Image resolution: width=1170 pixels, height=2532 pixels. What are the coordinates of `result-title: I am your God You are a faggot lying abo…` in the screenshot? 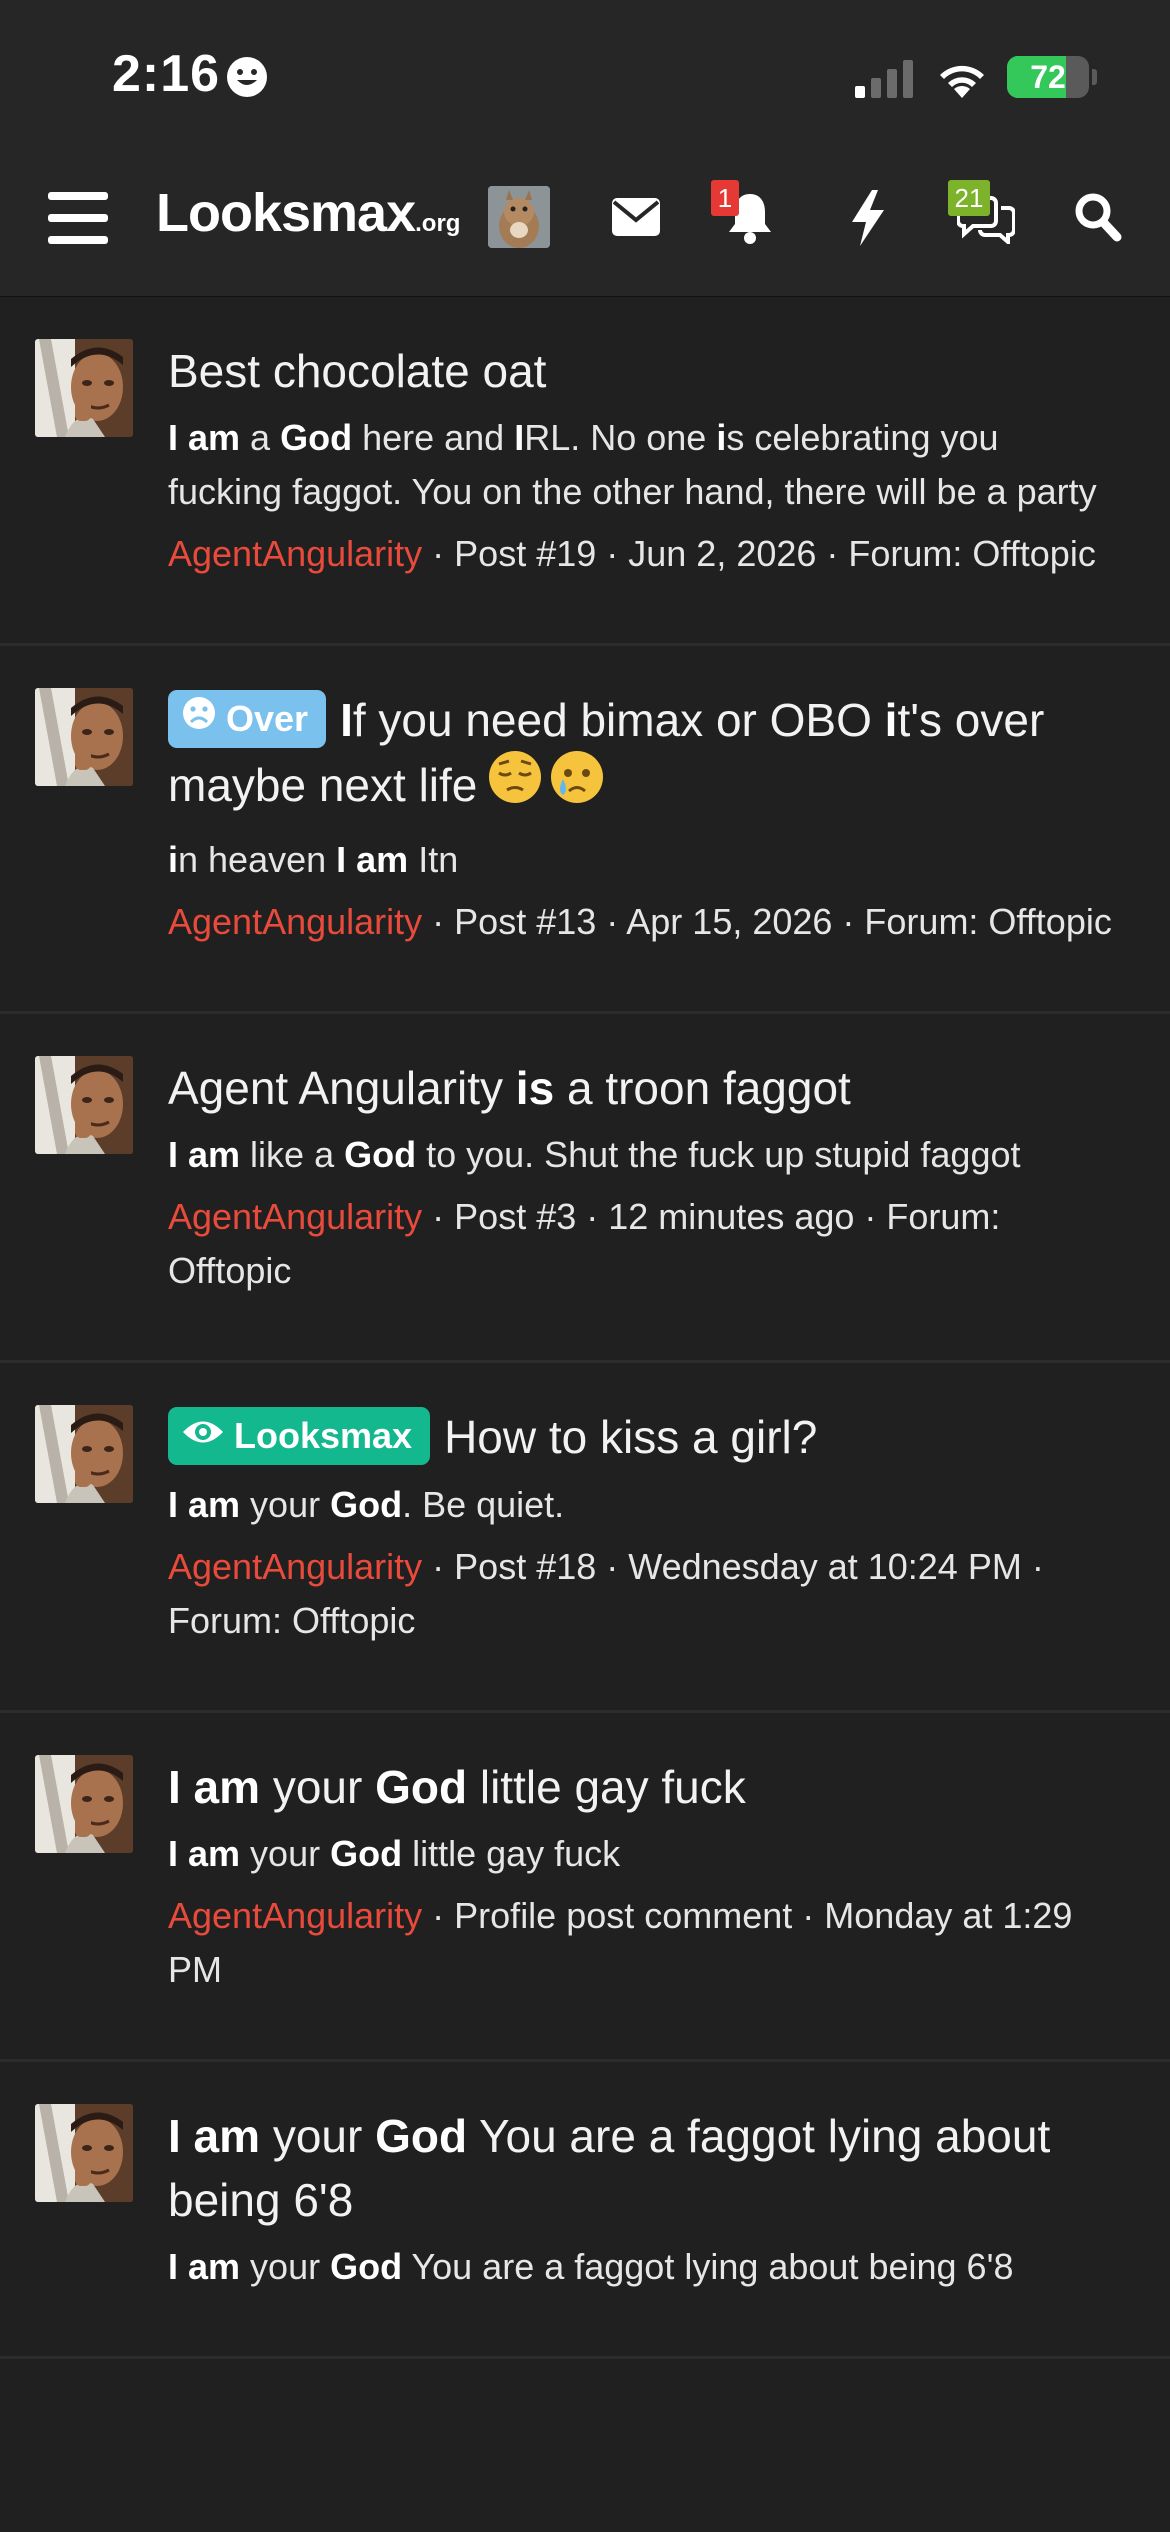 It's located at (644, 2168).